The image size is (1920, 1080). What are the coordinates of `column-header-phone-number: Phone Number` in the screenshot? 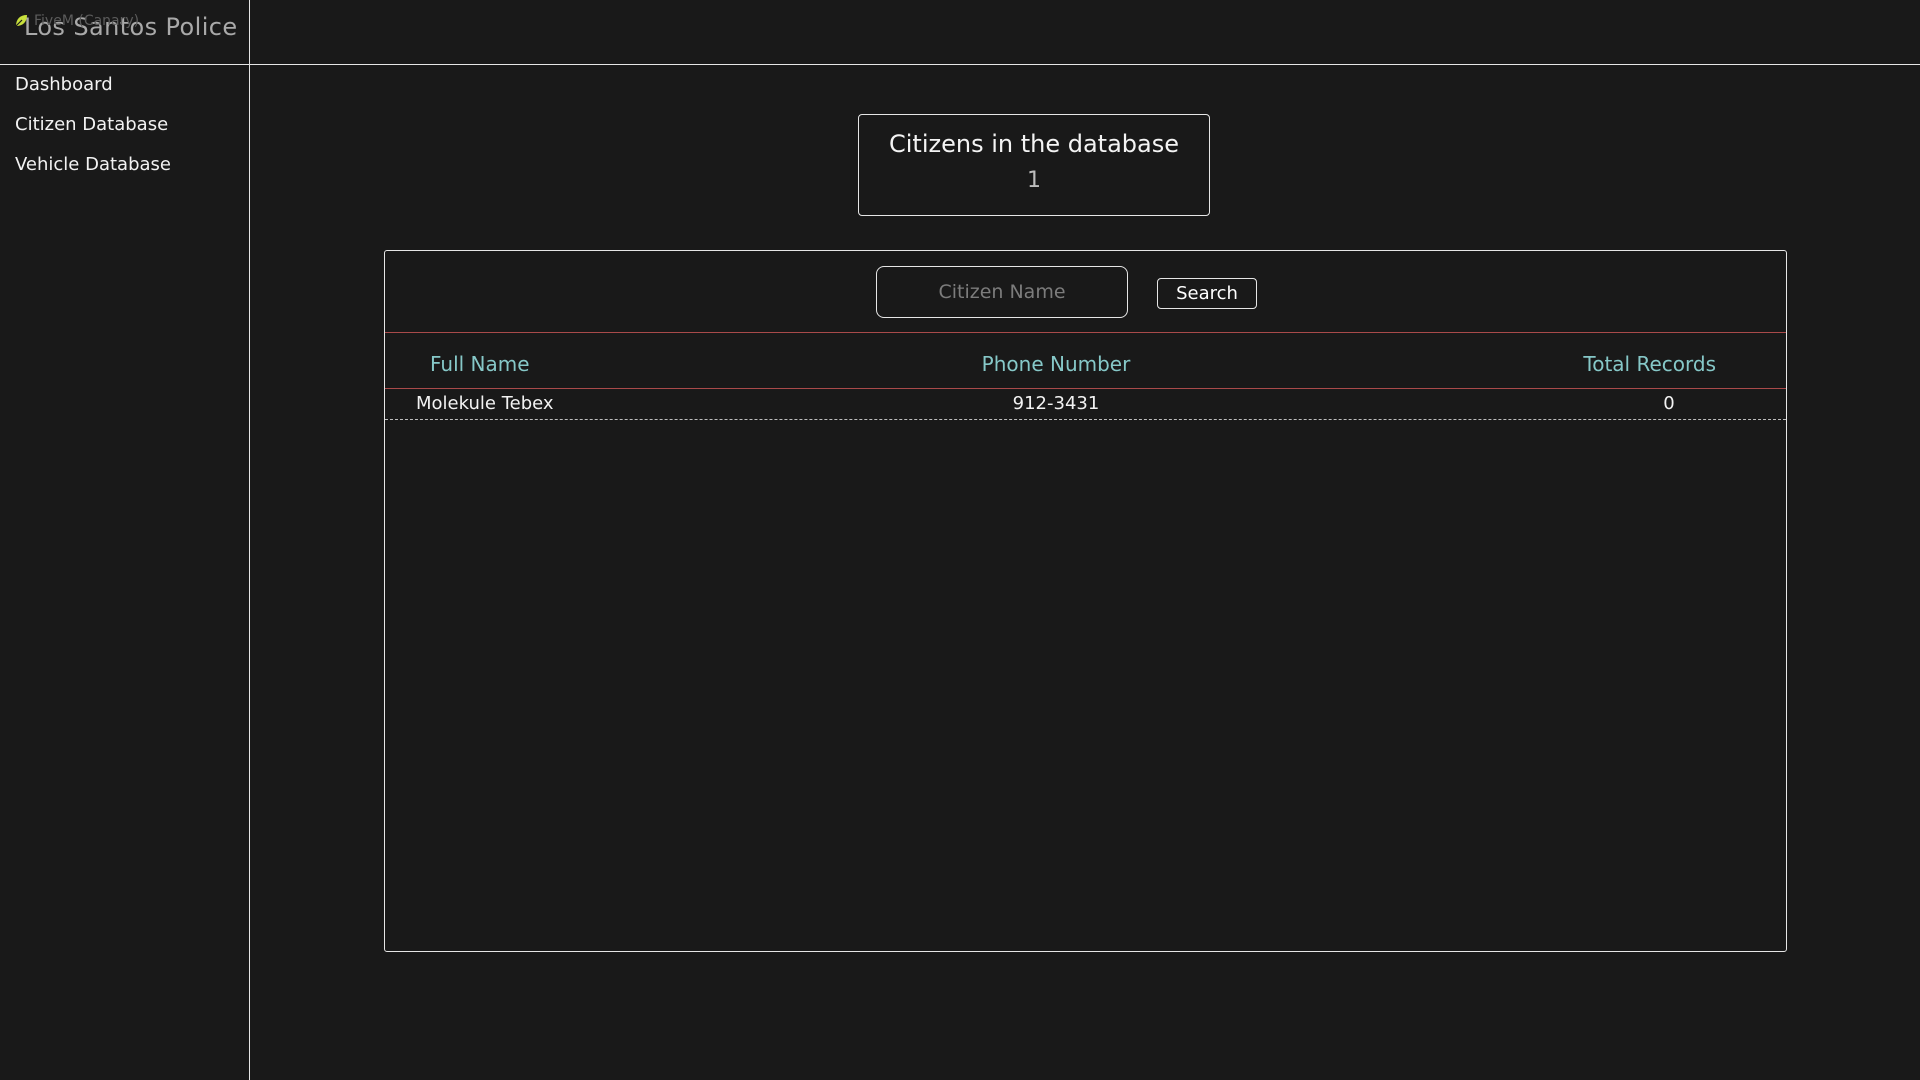 It's located at (1056, 364).